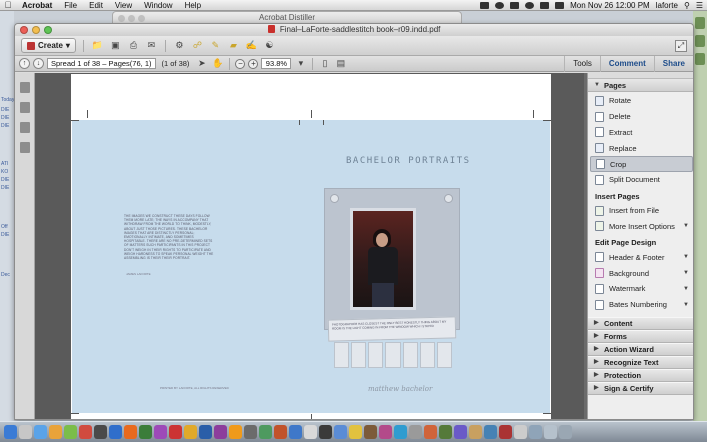  I want to click on menu-window: Window, so click(158, 5).